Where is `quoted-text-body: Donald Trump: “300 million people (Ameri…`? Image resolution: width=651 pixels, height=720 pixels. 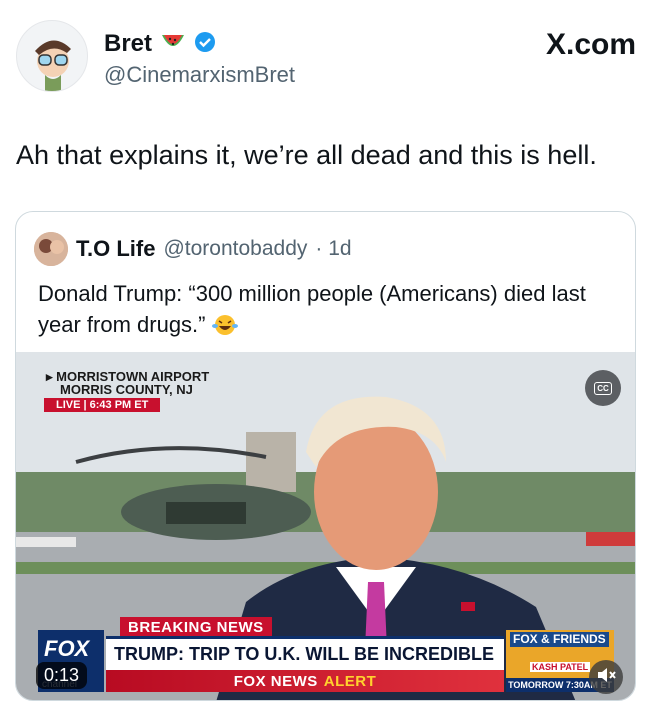 quoted-text-body: Donald Trump: “300 million people (Ameri… is located at coordinates (312, 309).